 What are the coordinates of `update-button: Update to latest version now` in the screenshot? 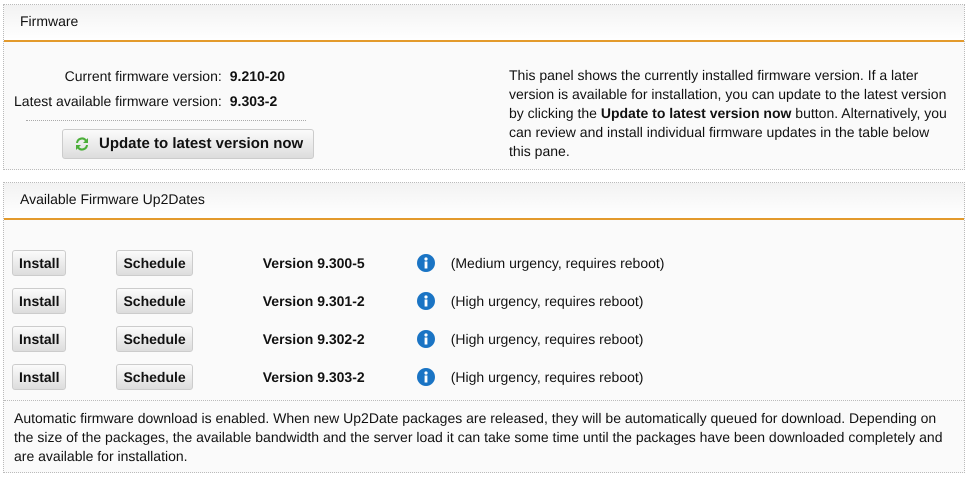 It's located at (188, 144).